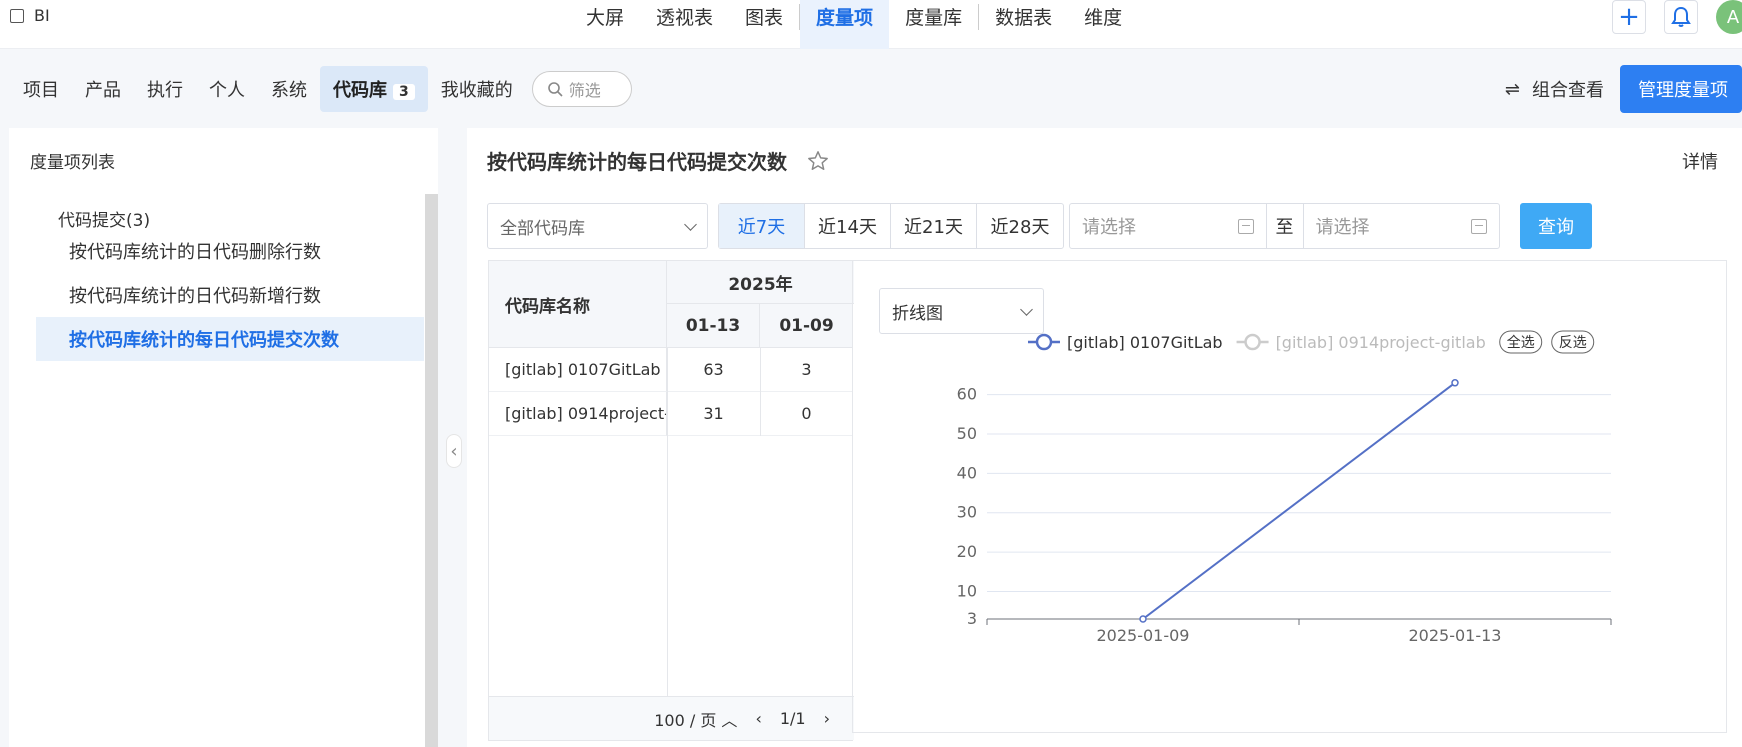 The image size is (1742, 747). I want to click on right-actions: ⇌ 组合查看 管理度量项, so click(1623, 89).